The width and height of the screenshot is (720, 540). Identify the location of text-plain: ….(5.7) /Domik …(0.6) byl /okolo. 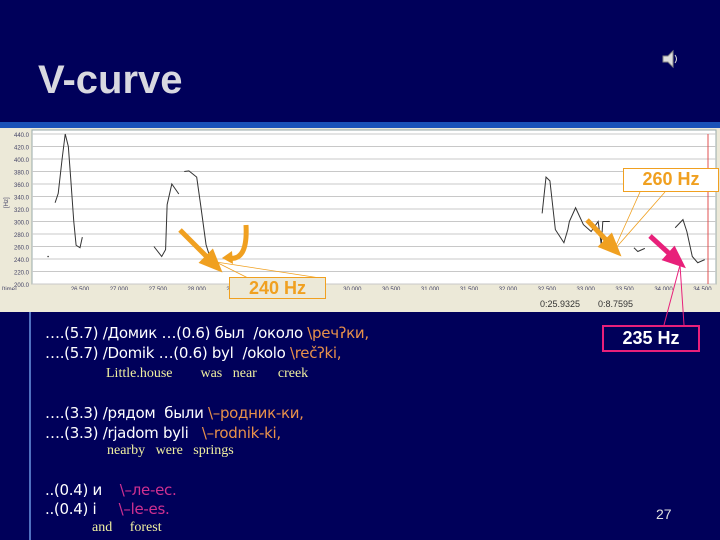
(168, 353).